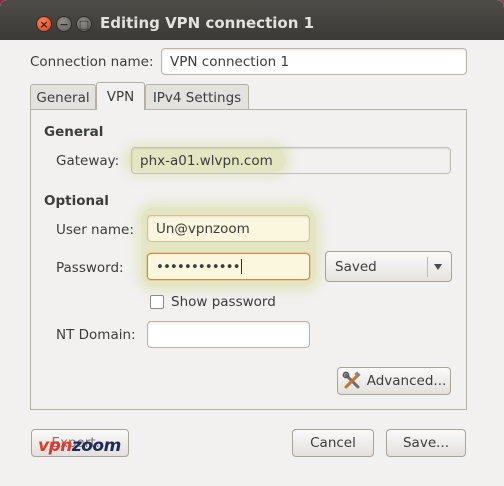 The height and width of the screenshot is (486, 504). What do you see at coordinates (351, 380) in the screenshot?
I see `tools-icon` at bounding box center [351, 380].